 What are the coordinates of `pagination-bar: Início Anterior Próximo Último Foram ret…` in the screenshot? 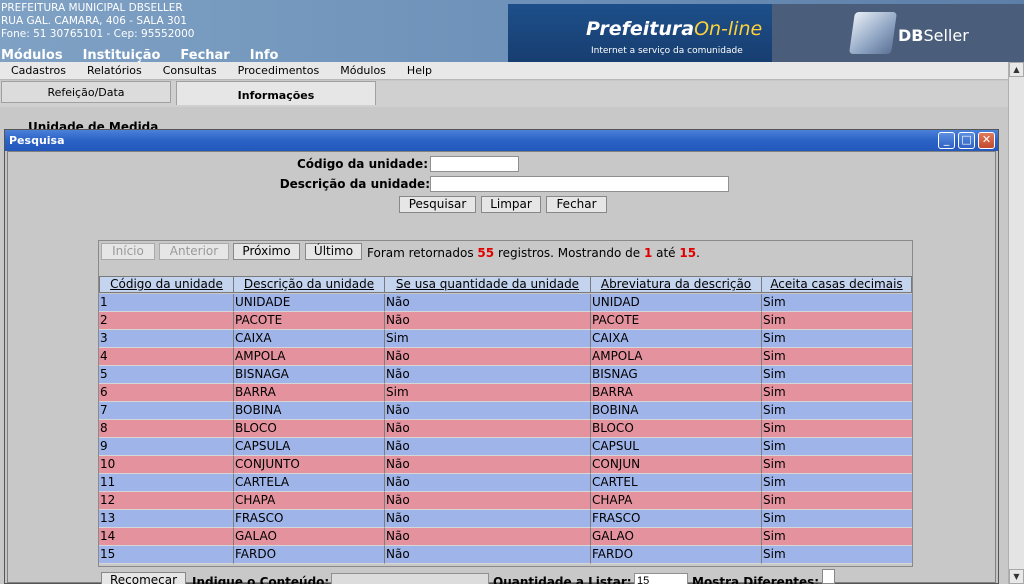 It's located at (505, 253).